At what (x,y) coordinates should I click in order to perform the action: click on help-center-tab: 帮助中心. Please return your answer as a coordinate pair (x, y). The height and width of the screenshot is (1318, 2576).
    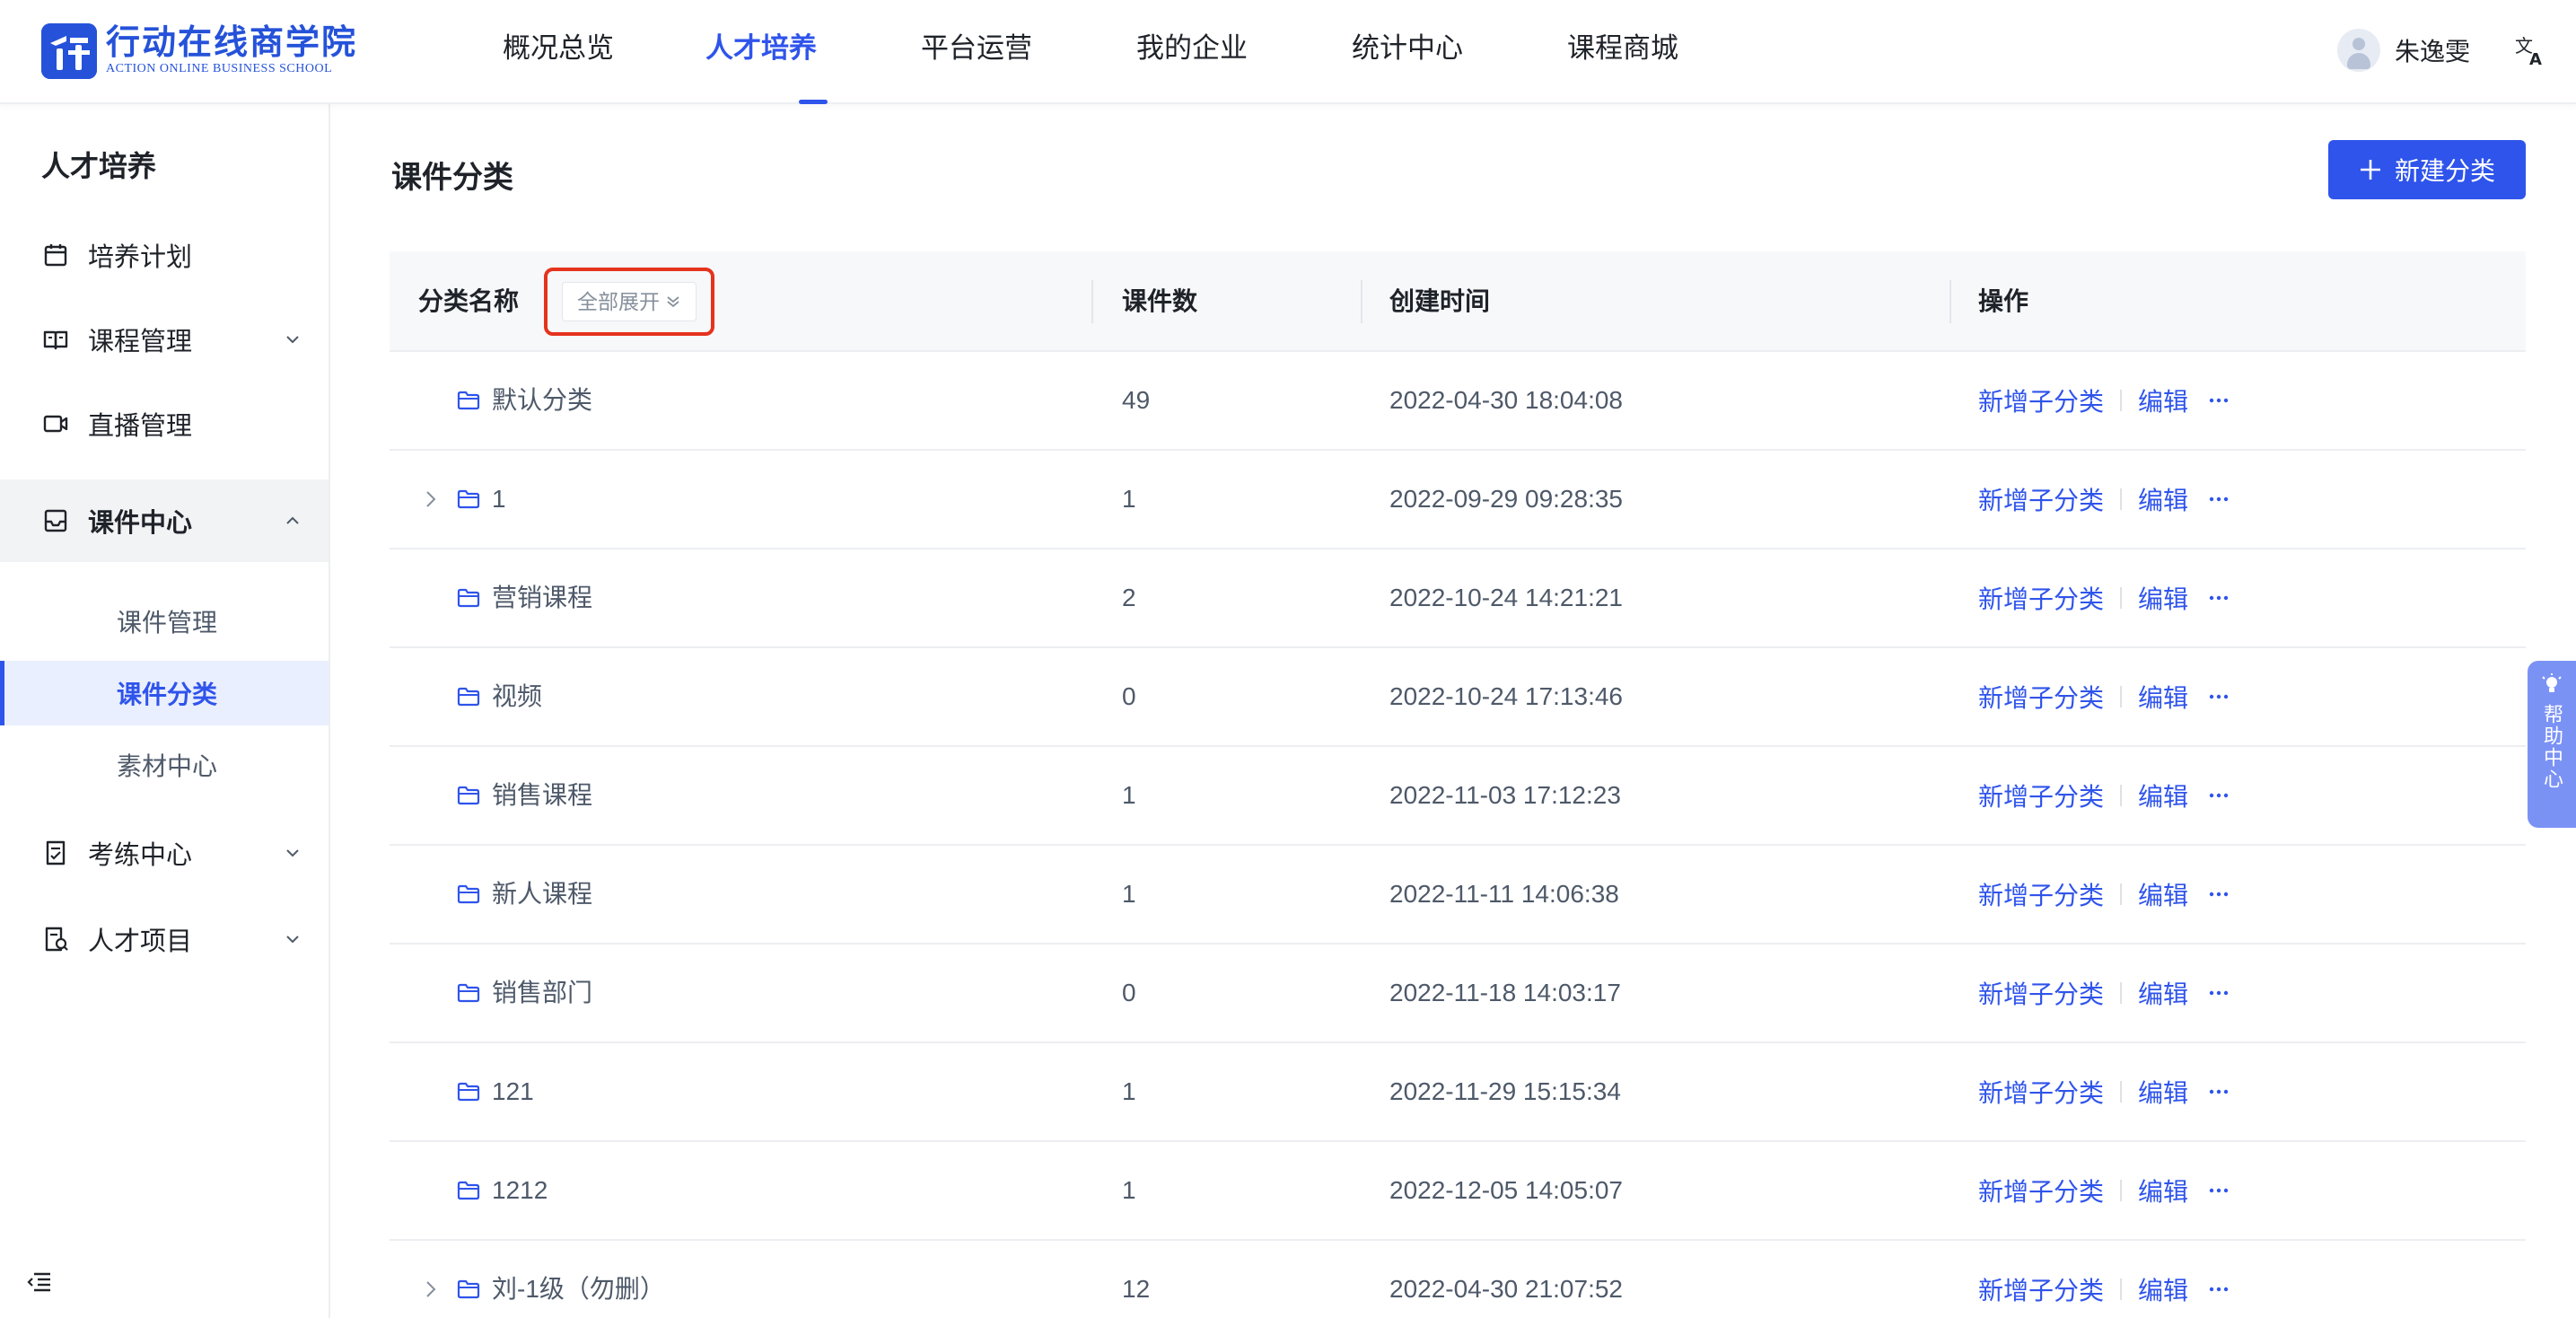
    Looking at the image, I should click on (2552, 745).